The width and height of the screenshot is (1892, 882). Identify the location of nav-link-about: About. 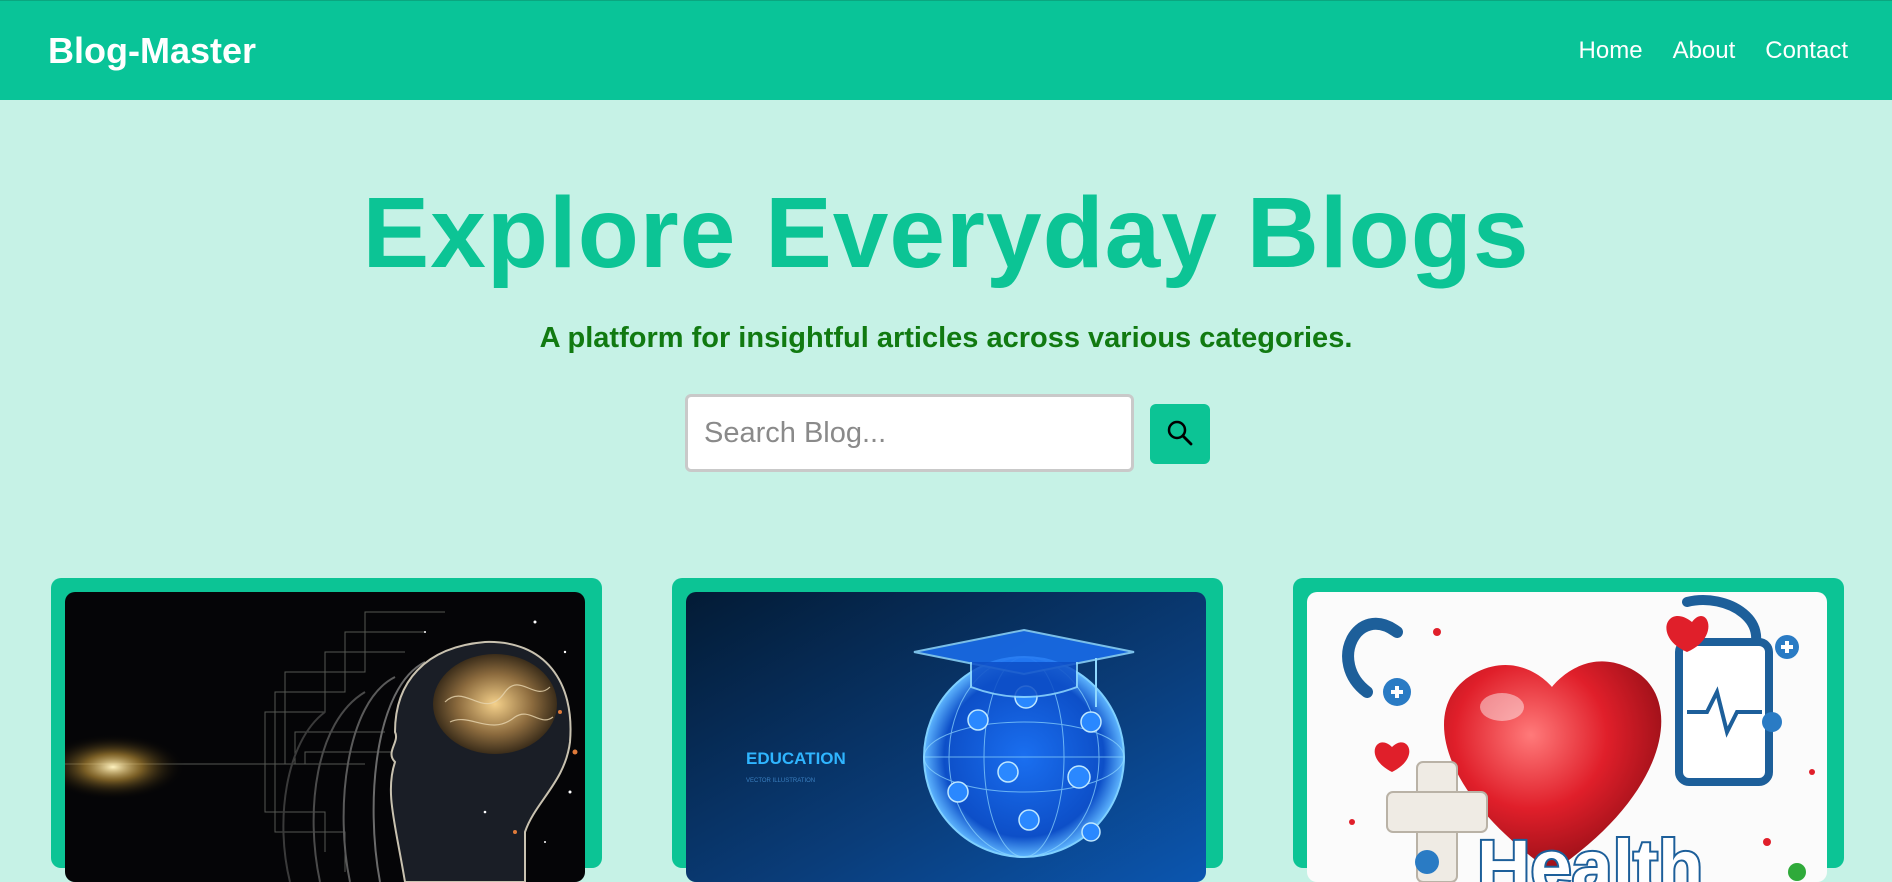
(1704, 51).